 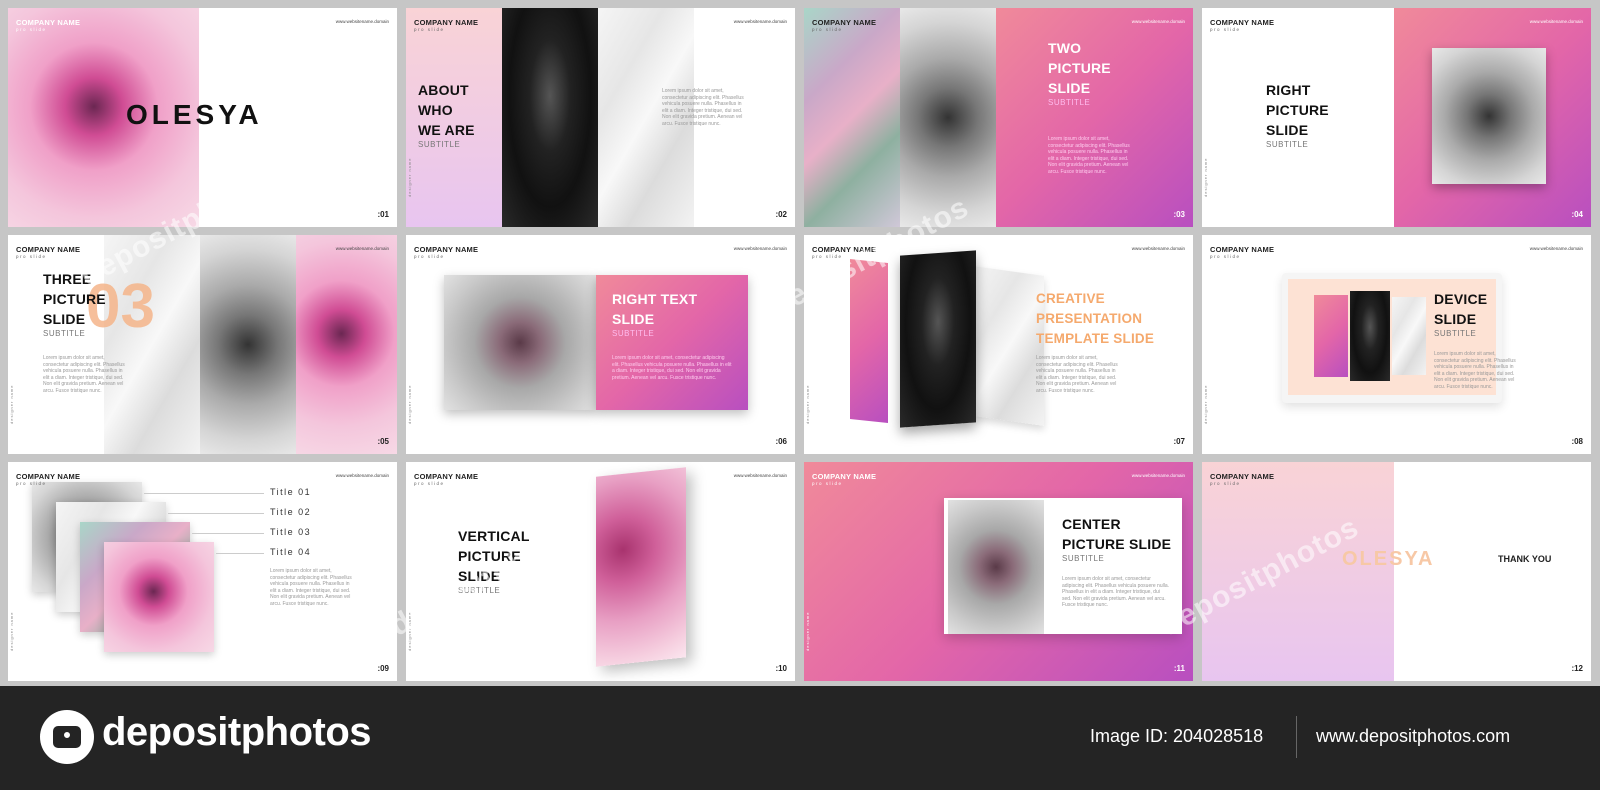 What do you see at coordinates (494, 536) in the screenshot?
I see `title-line-1: VERTICAL` at bounding box center [494, 536].